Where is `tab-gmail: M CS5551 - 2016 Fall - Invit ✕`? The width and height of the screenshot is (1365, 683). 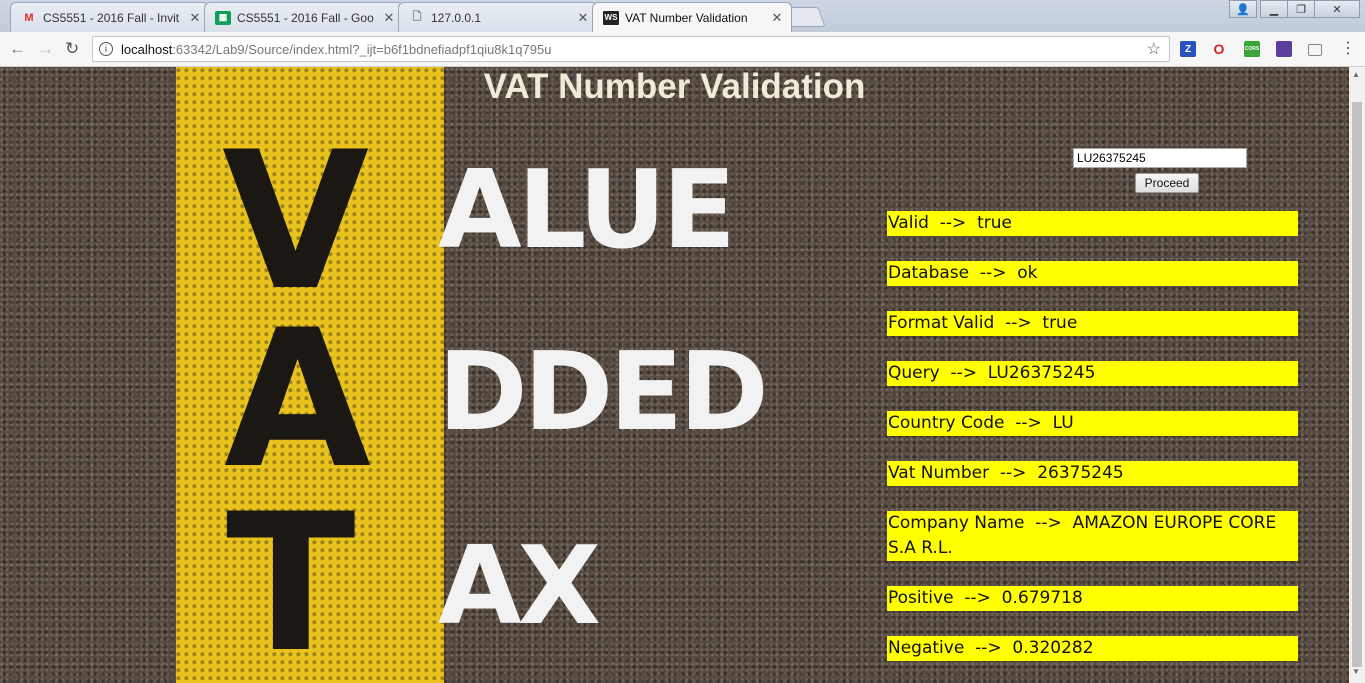
tab-gmail: M CS5551 - 2016 Fall - Invit ✕ is located at coordinates (110, 17).